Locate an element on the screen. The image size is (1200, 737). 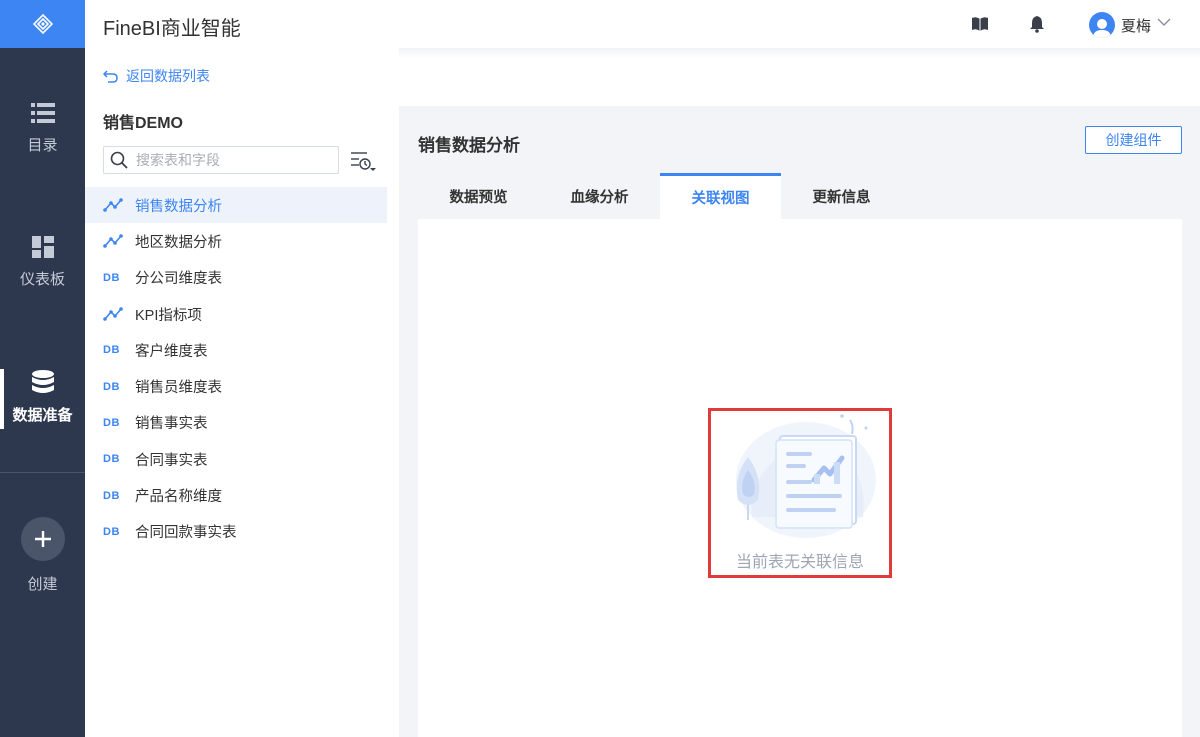
tab-relation-view: 关联视图 is located at coordinates (720, 196).